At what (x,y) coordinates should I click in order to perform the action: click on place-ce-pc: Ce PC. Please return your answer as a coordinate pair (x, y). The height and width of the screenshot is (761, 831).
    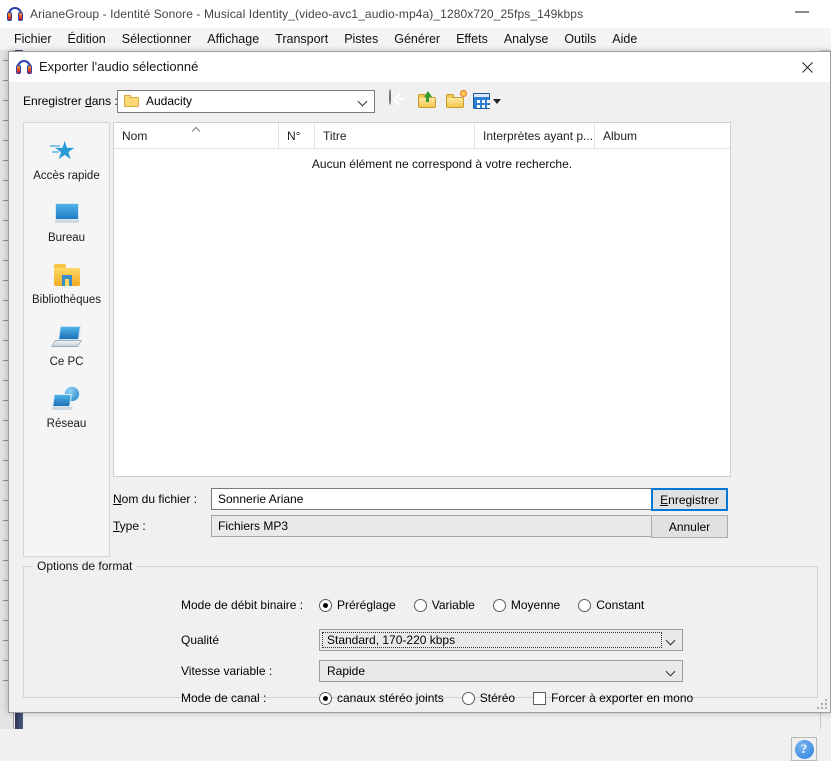
    Looking at the image, I should click on (66, 353).